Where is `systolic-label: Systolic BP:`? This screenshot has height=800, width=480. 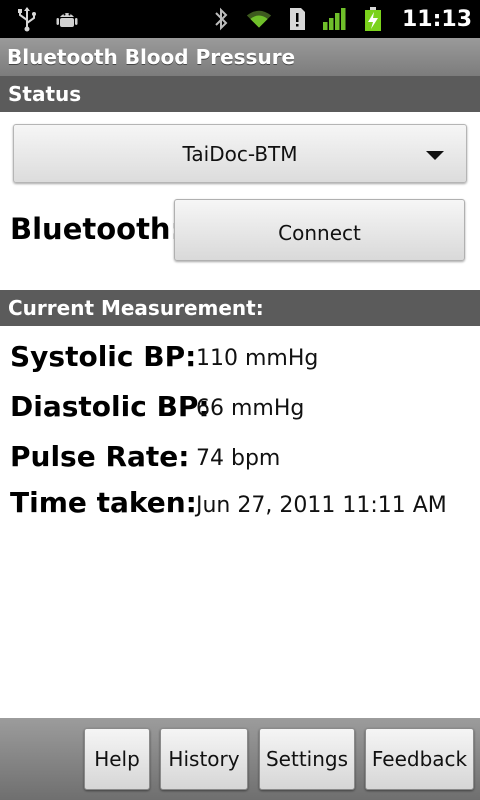 systolic-label: Systolic BP: is located at coordinates (103, 356).